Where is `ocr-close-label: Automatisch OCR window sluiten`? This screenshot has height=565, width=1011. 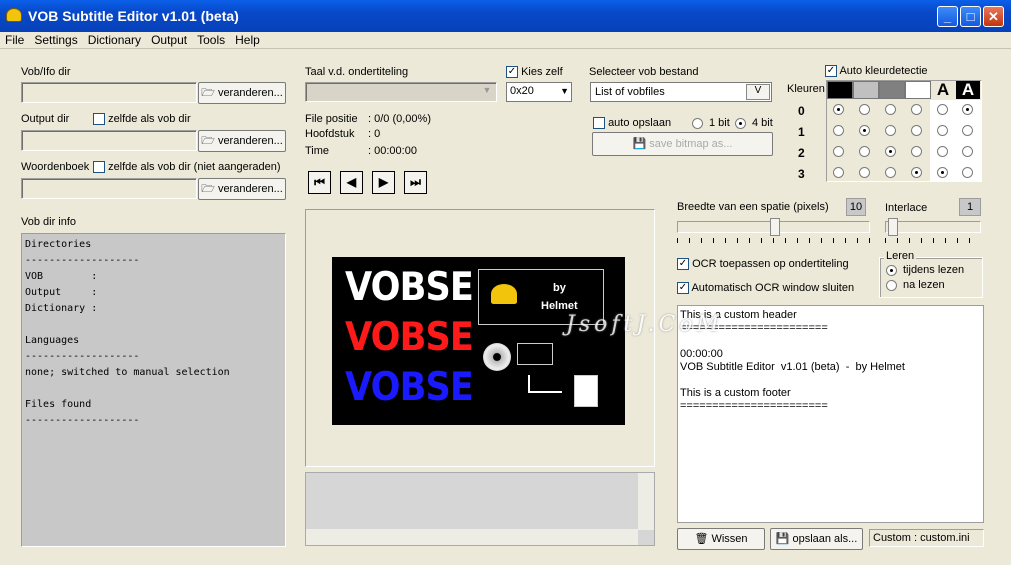
ocr-close-label: Automatisch OCR window sluiten is located at coordinates (773, 288).